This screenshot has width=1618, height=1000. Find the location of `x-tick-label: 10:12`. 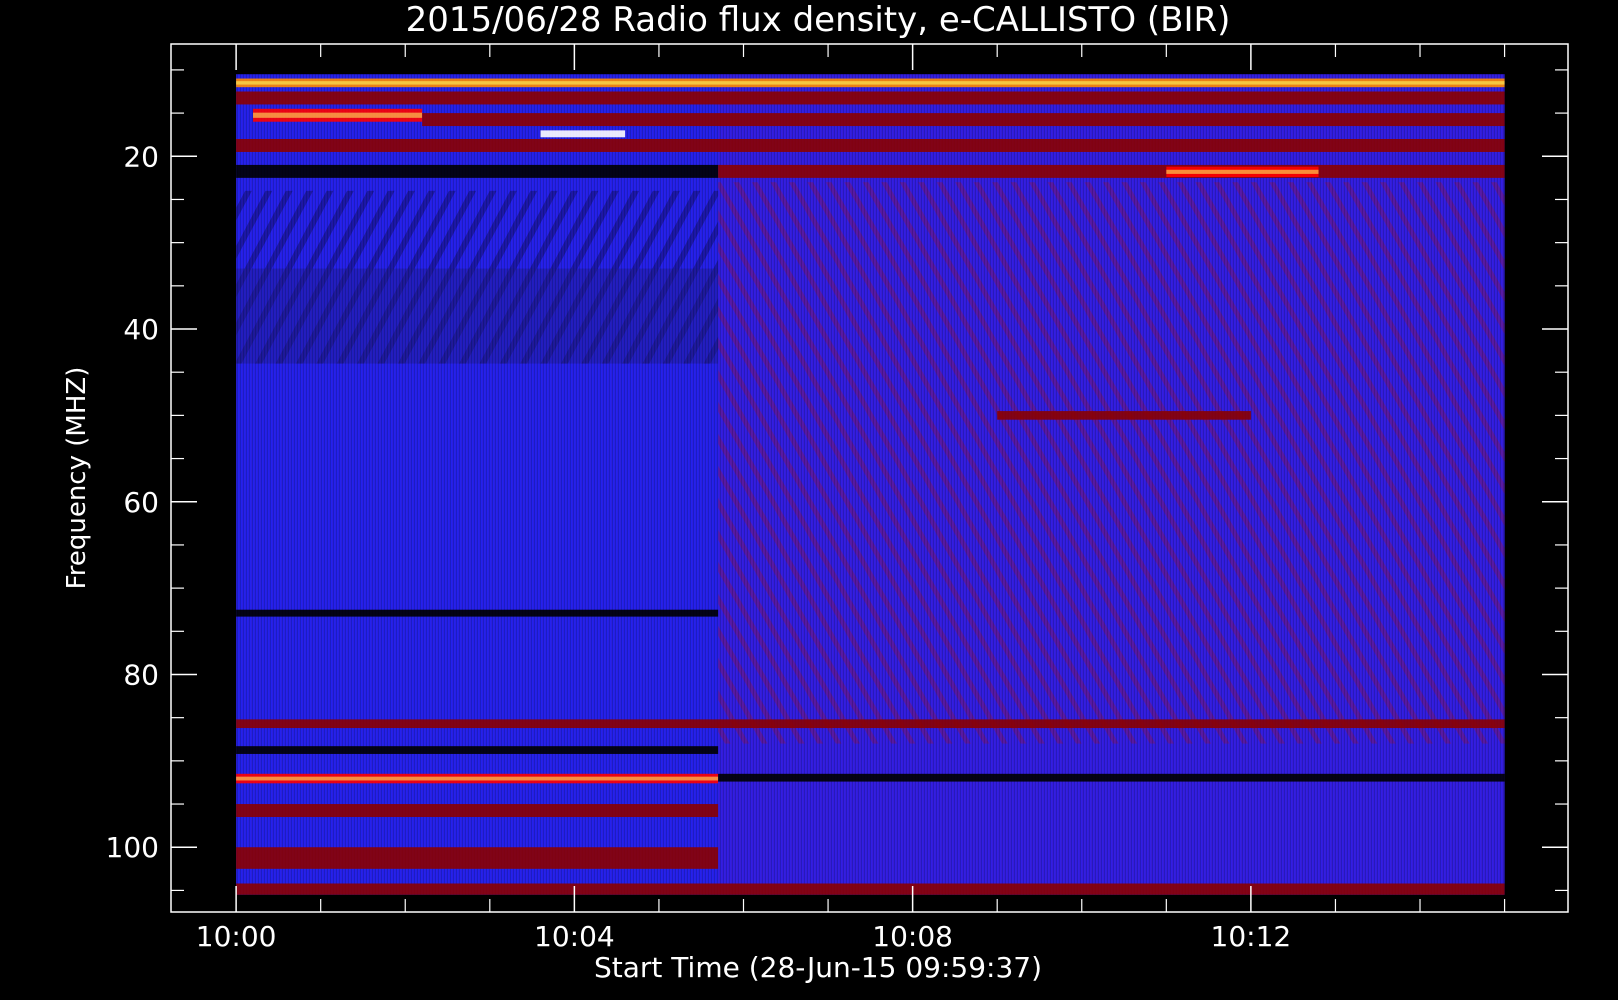

x-tick-label: 10:12 is located at coordinates (1251, 936).